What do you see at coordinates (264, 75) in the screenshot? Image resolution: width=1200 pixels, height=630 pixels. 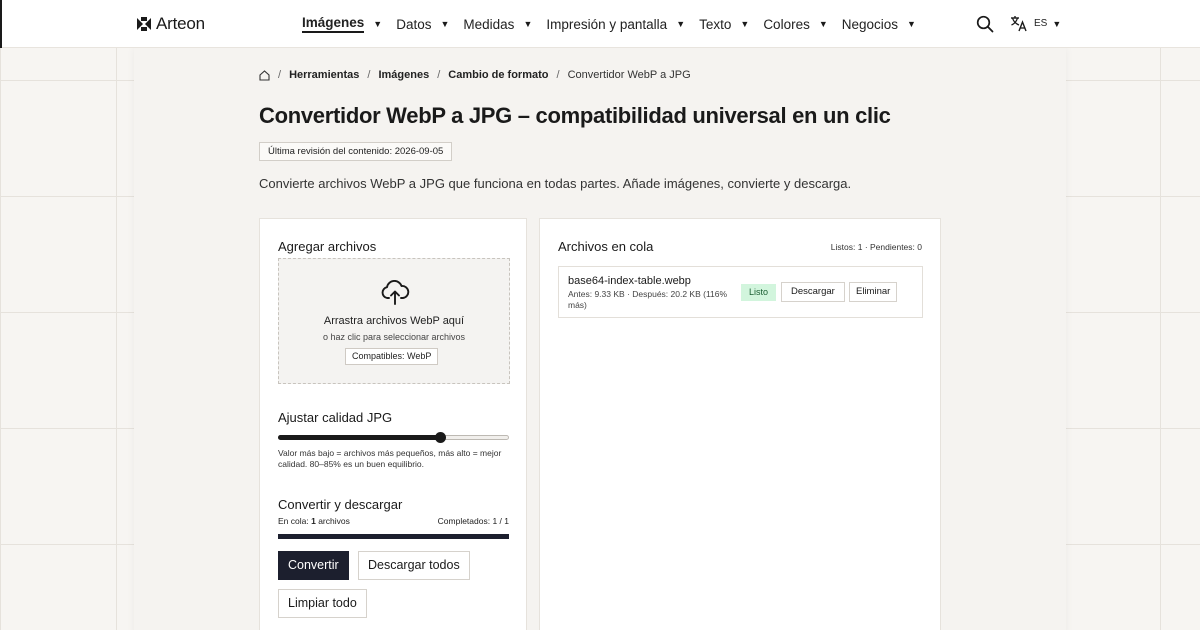 I see `home-icon` at bounding box center [264, 75].